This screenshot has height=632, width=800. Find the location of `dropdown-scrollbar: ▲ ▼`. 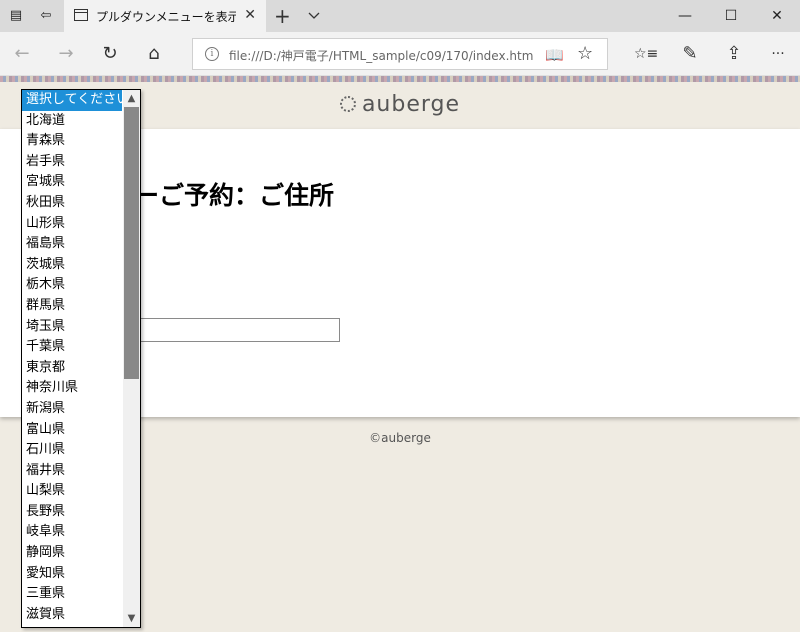

dropdown-scrollbar: ▲ ▼ is located at coordinates (131, 358).